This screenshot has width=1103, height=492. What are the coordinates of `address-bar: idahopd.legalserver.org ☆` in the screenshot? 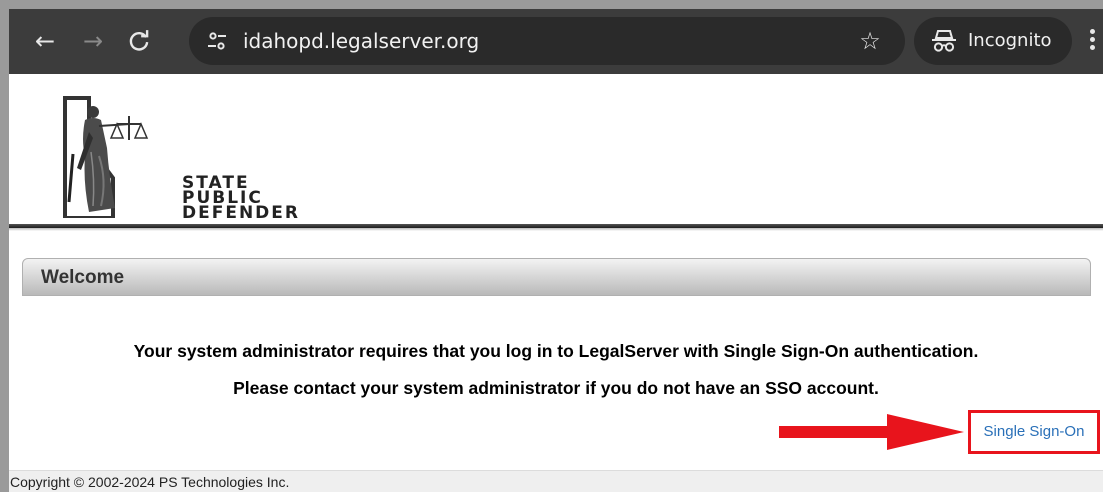 It's located at (547, 41).